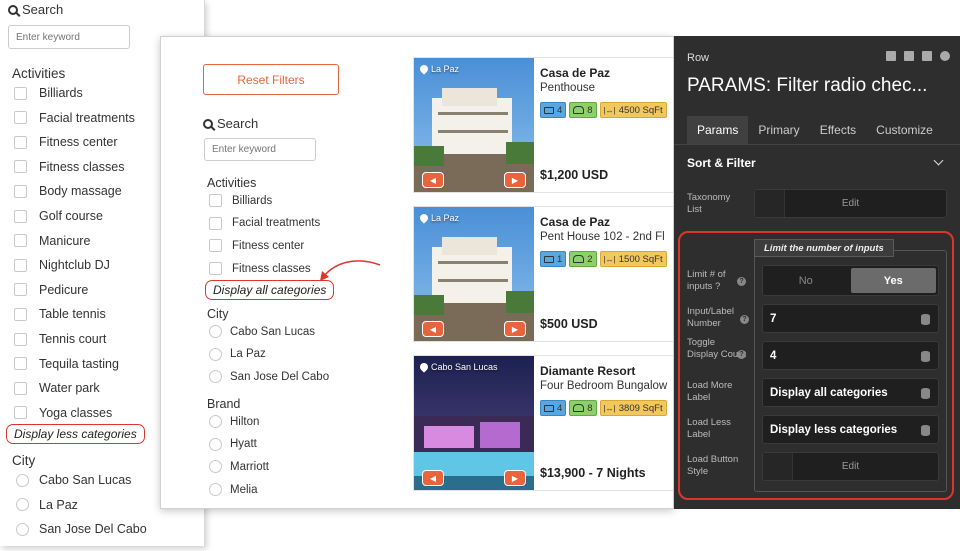  I want to click on display-less-categories-link: Display less categories, so click(75, 434).